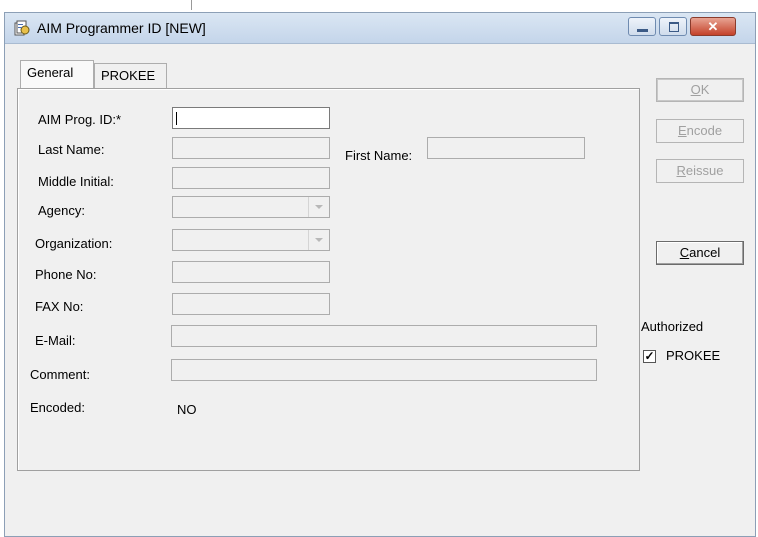  Describe the element at coordinates (176, 118) in the screenshot. I see `text-caret` at that location.